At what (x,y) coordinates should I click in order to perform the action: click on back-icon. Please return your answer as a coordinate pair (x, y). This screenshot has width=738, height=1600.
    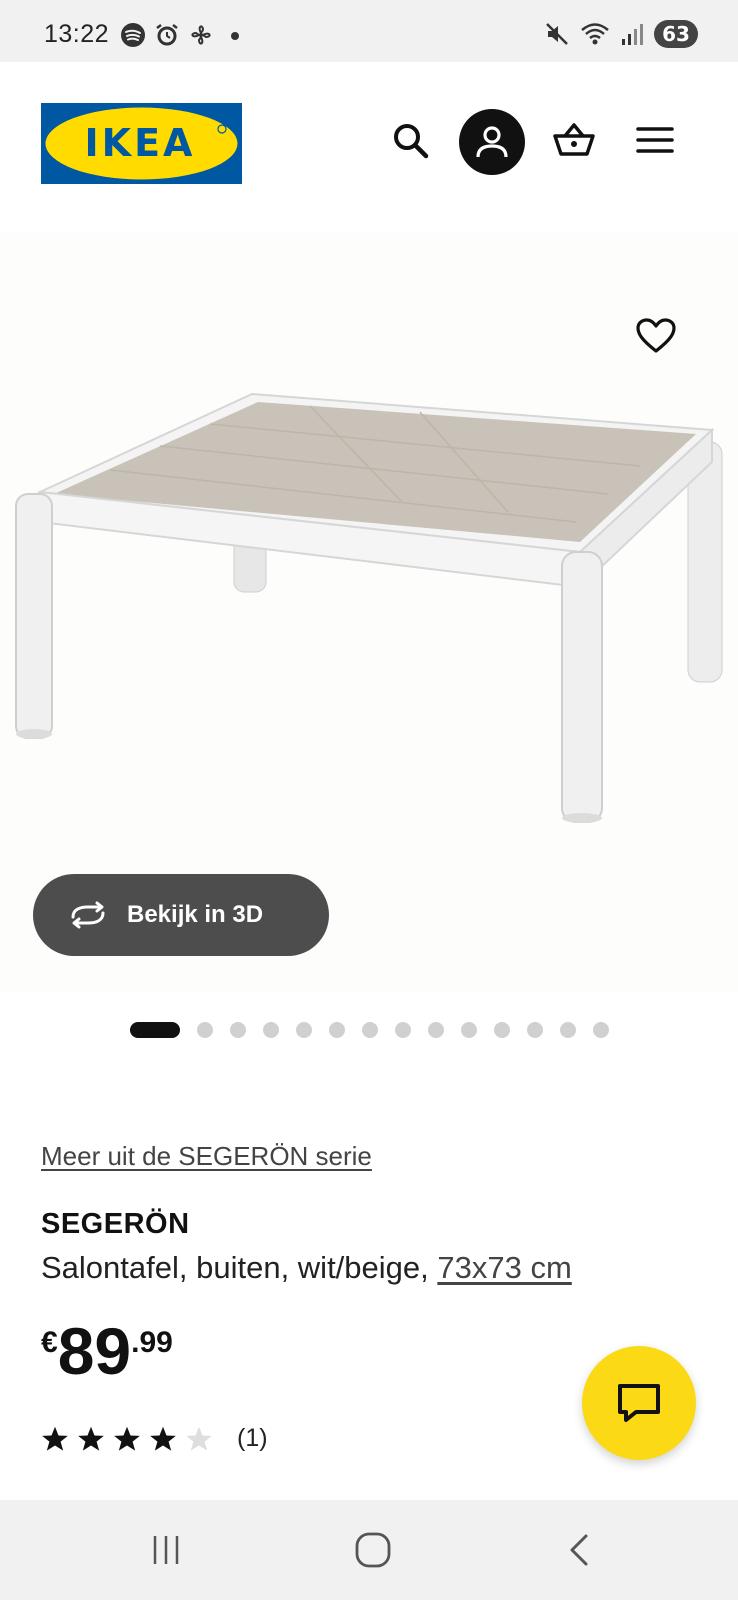
    Looking at the image, I should click on (579, 1550).